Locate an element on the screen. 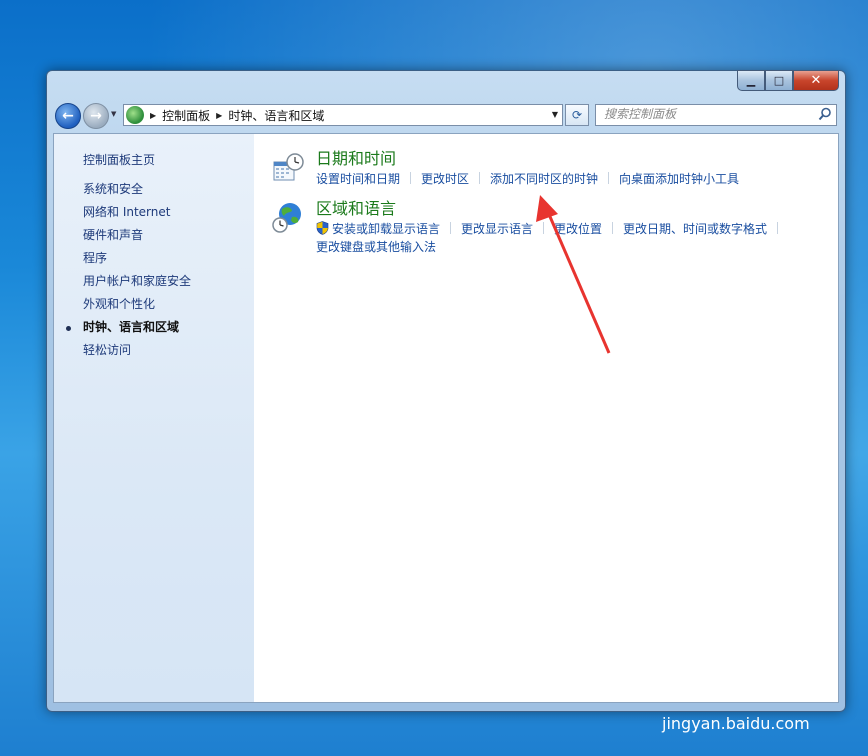 The image size is (868, 756). globe-clock-icon is located at coordinates (288, 218).